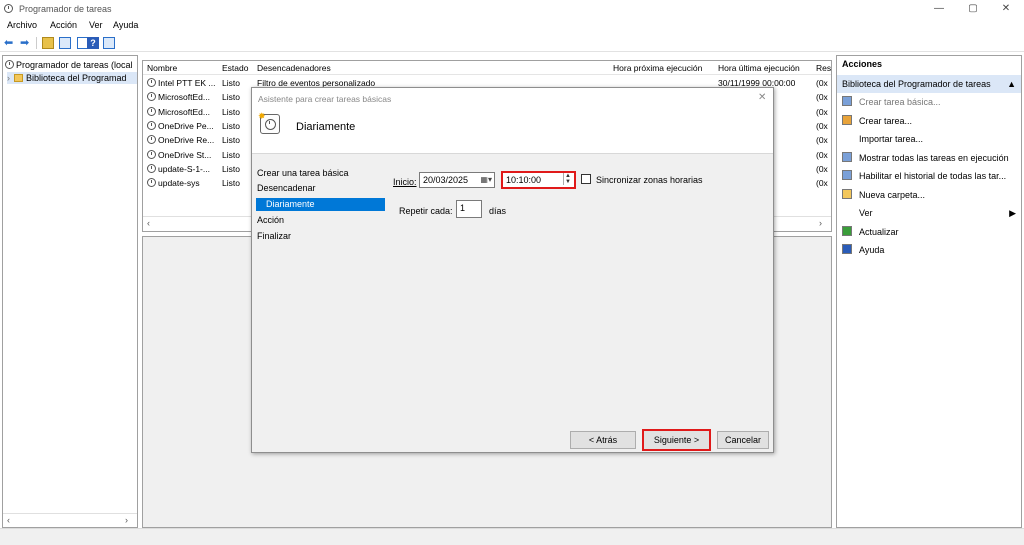  I want to click on actions-section-header: Biblioteca del Programador de tareas ▲, so click(929, 84).